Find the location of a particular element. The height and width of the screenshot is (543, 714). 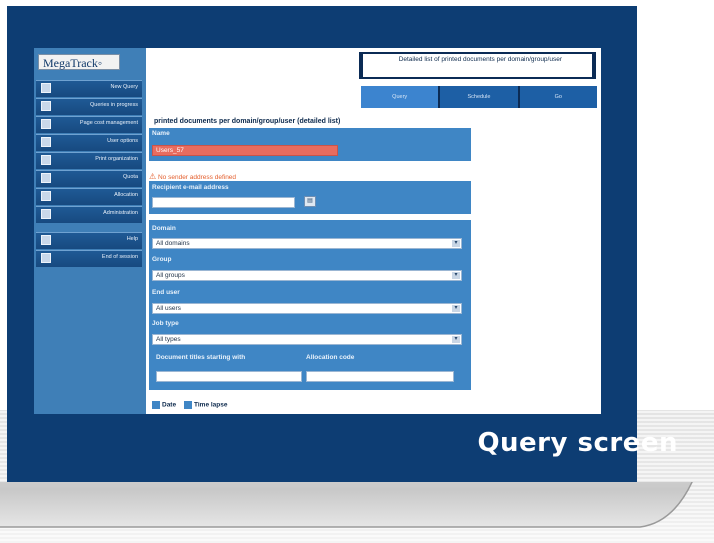

sidebar-item-quota: Quota is located at coordinates (89, 178).